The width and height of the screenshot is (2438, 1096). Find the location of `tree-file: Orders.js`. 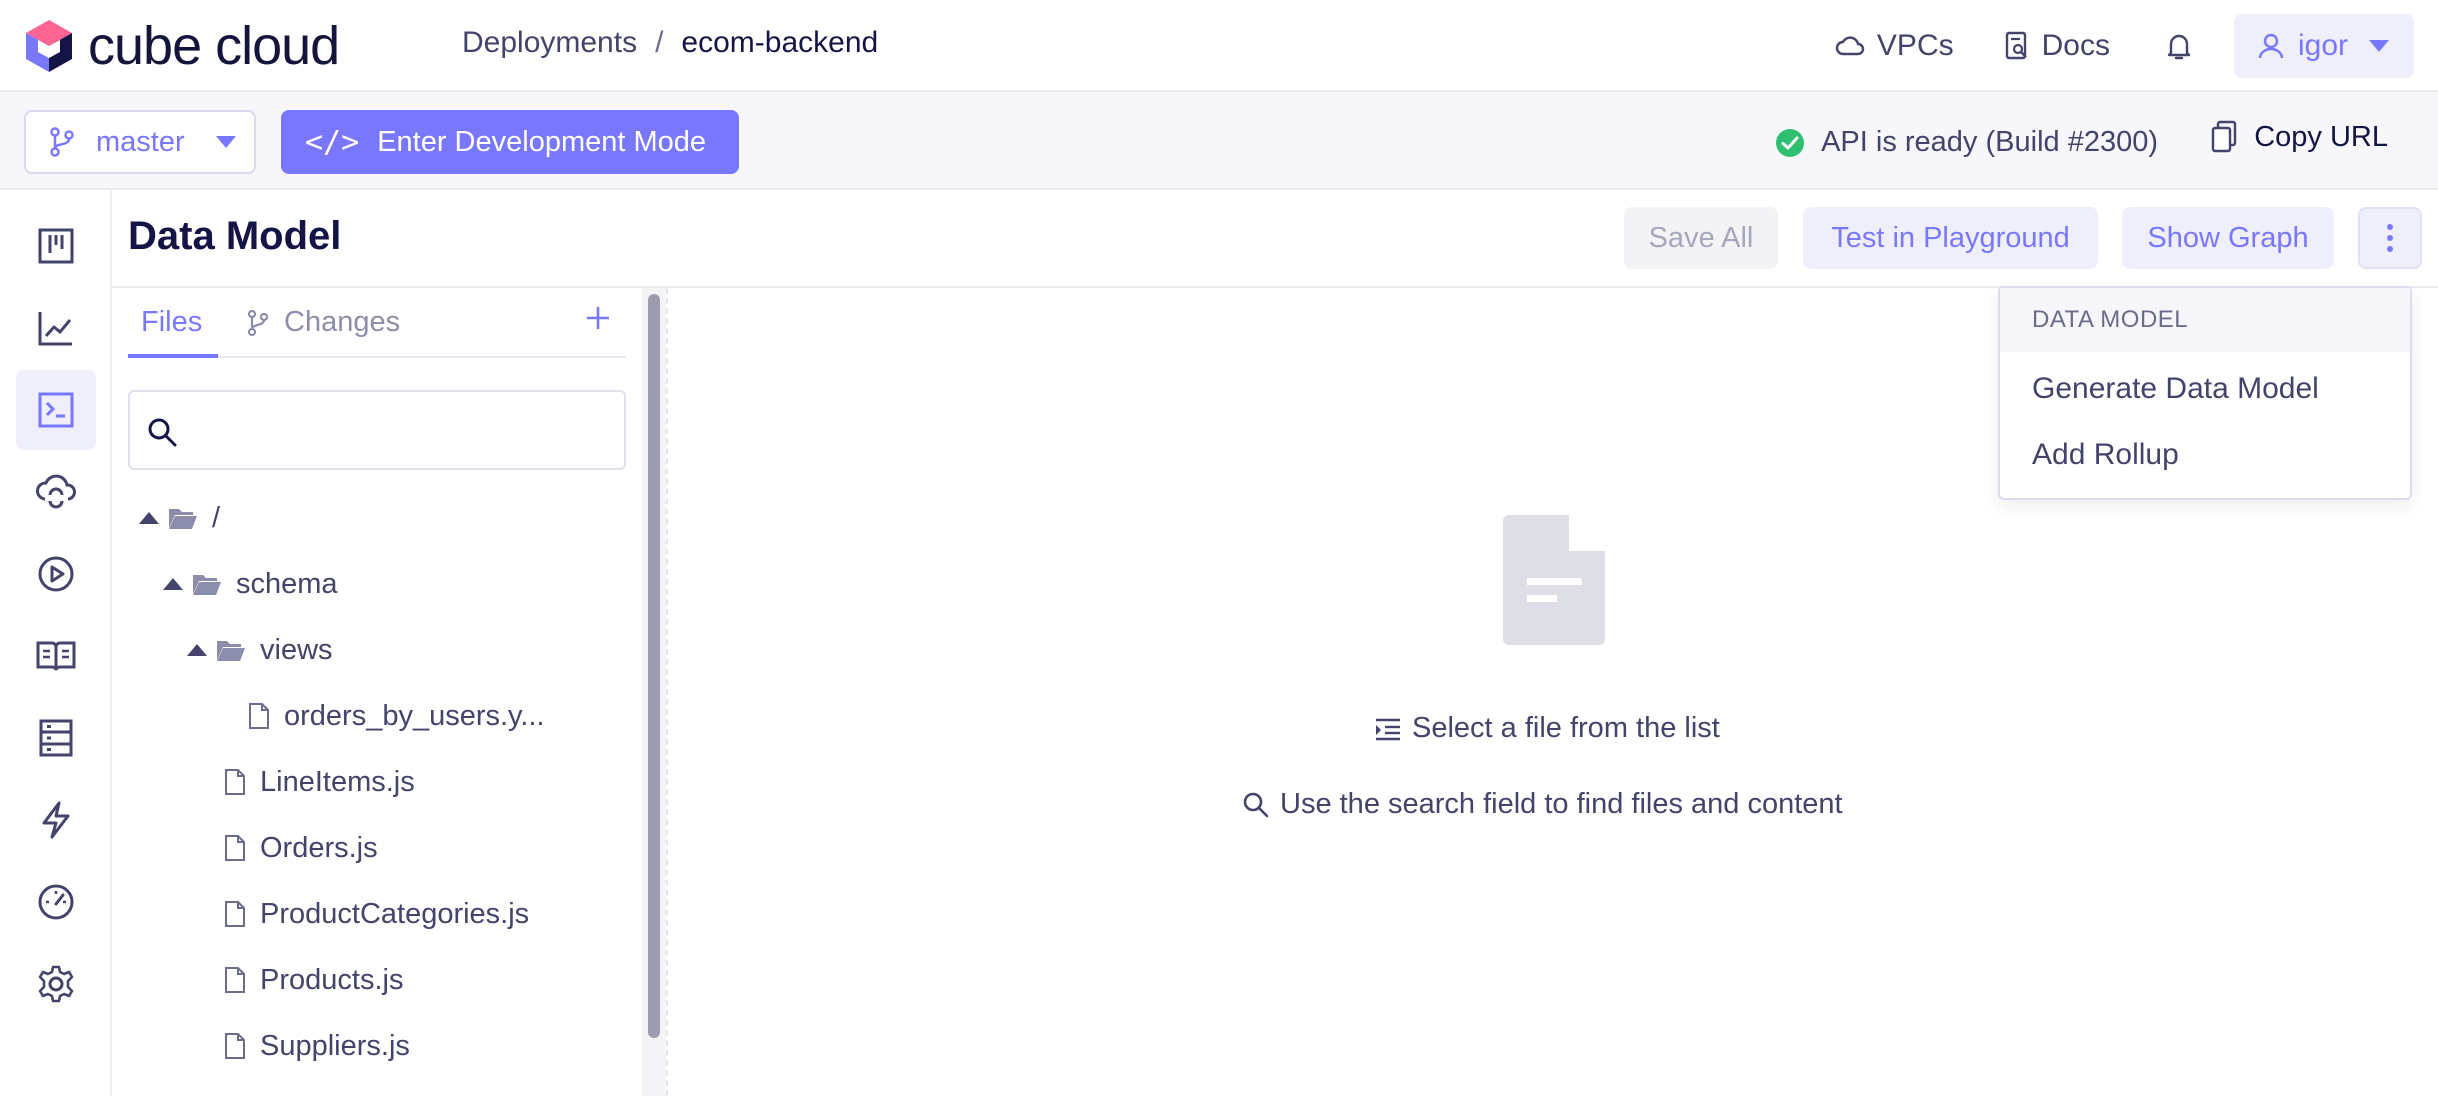

tree-file: Orders.js is located at coordinates (301, 848).